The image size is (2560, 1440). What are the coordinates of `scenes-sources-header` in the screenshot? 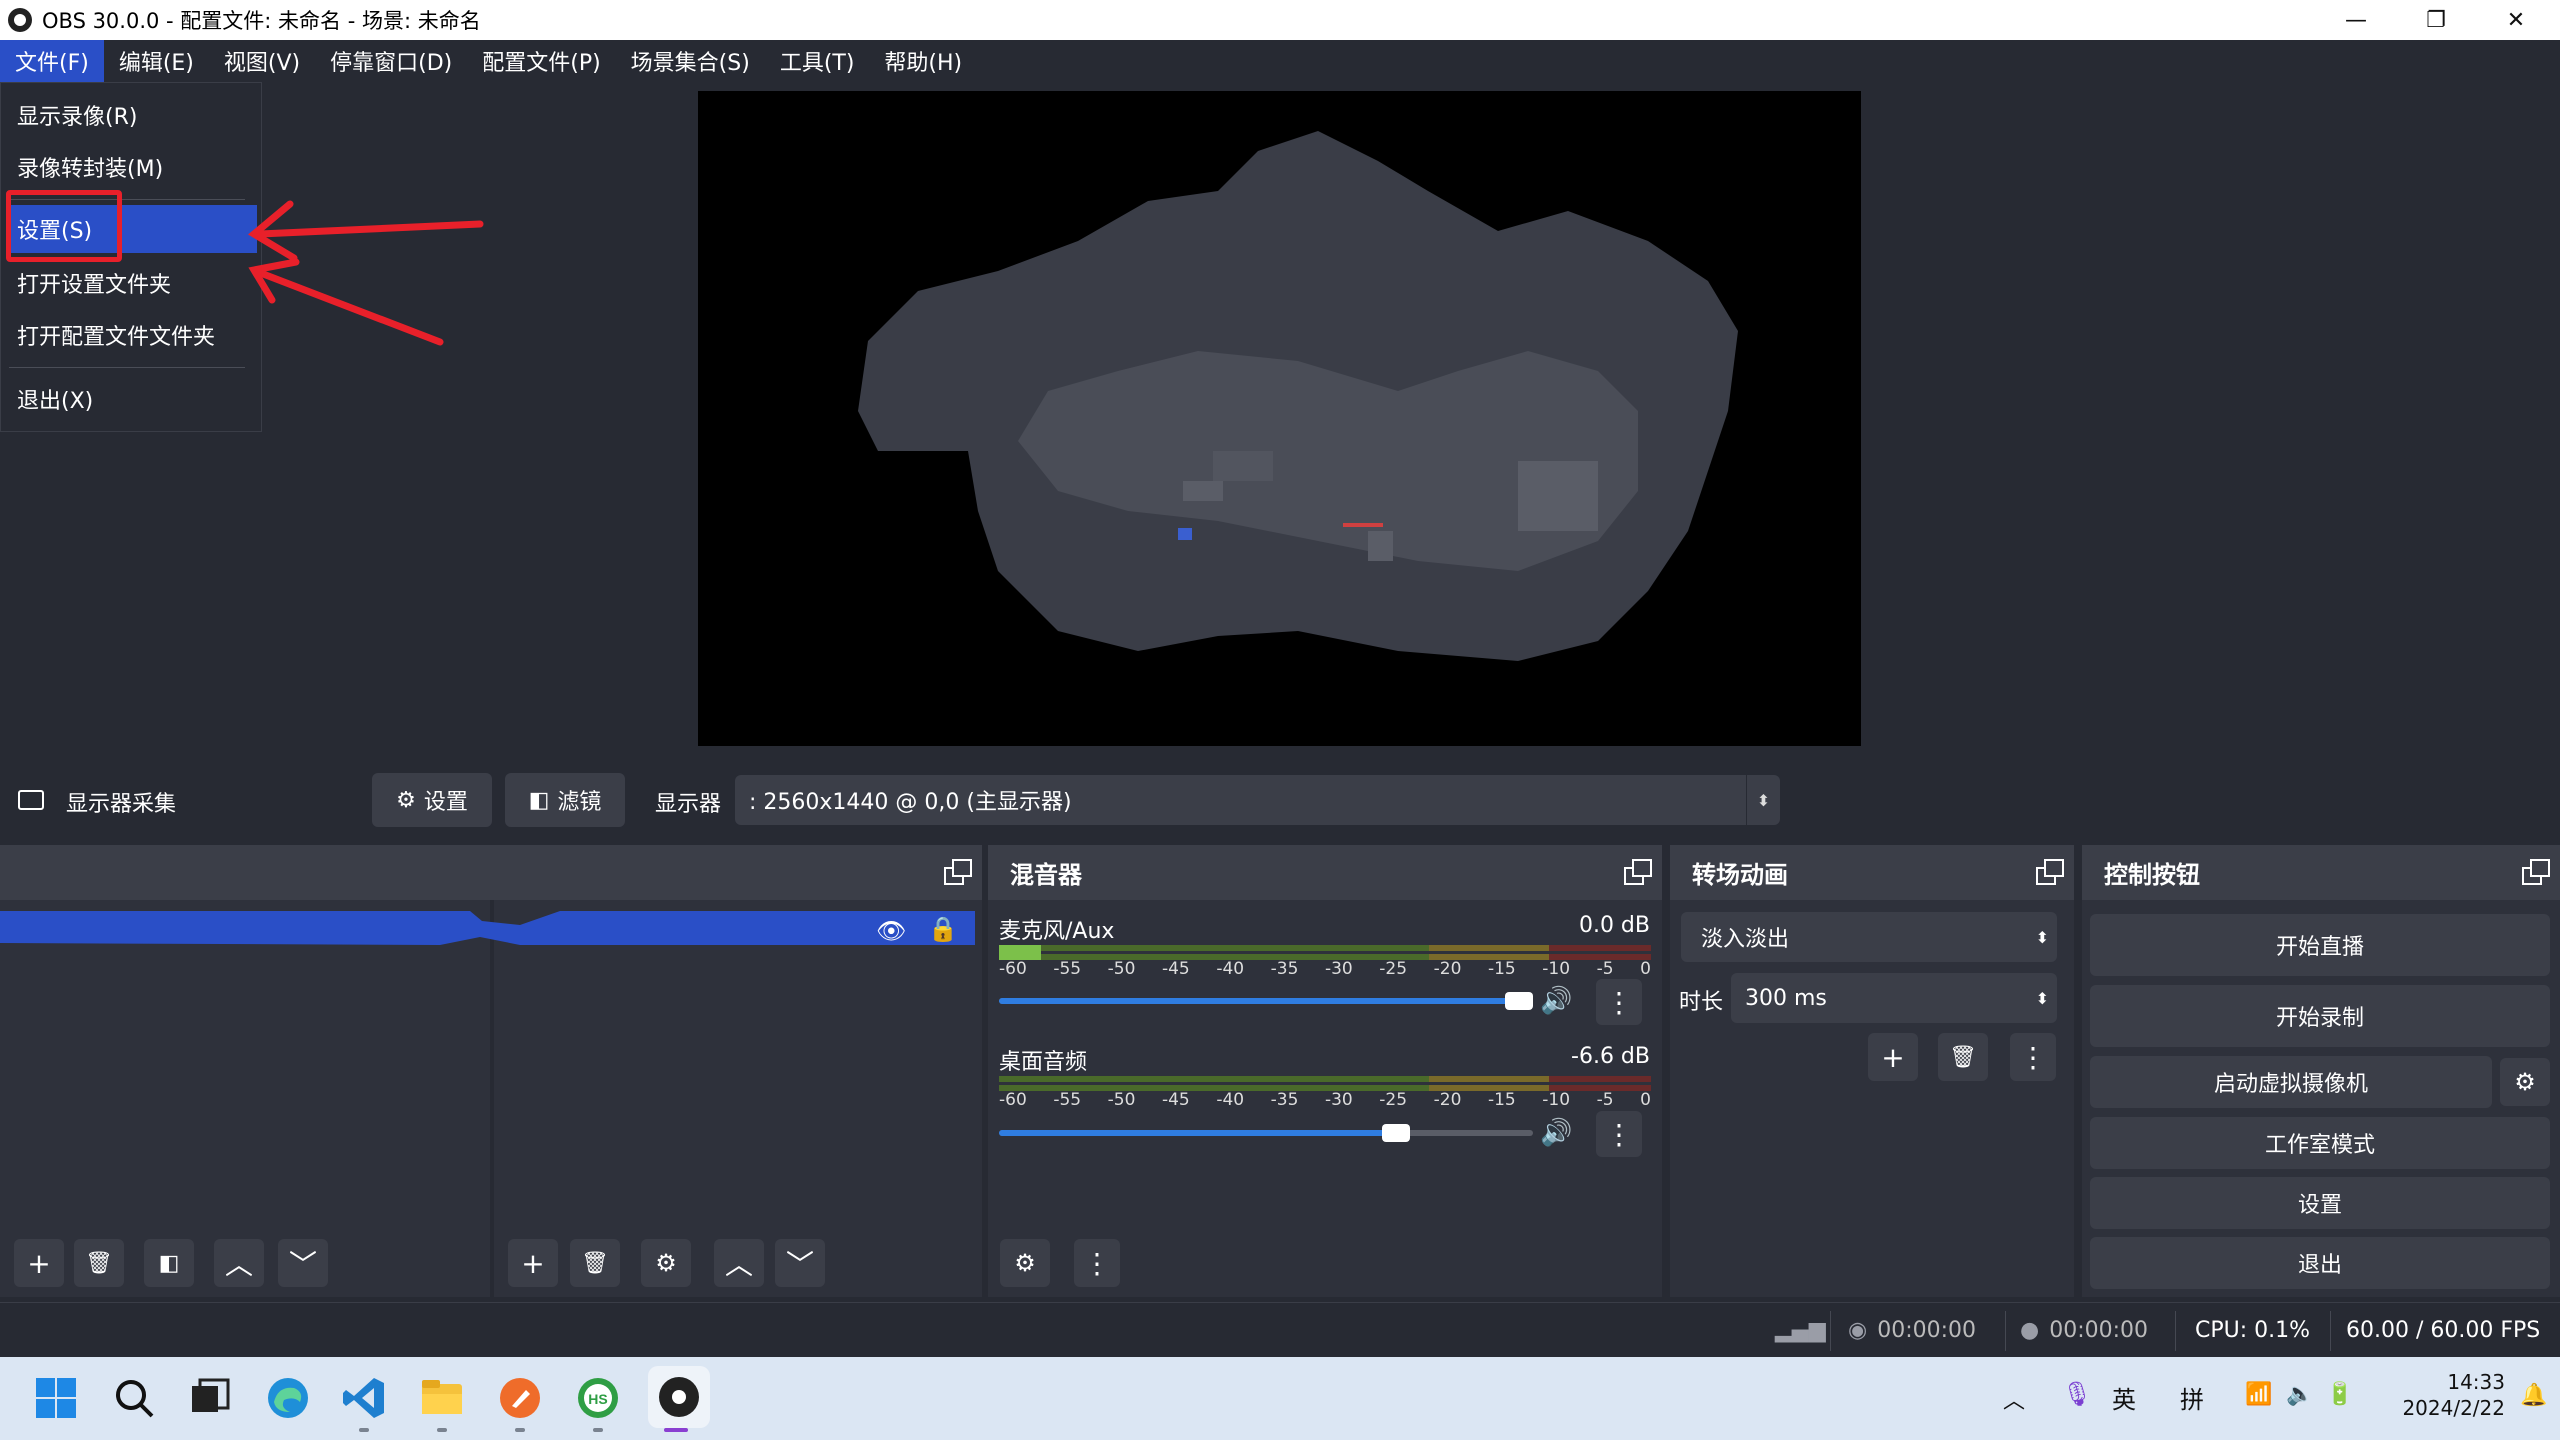 It's located at (491, 872).